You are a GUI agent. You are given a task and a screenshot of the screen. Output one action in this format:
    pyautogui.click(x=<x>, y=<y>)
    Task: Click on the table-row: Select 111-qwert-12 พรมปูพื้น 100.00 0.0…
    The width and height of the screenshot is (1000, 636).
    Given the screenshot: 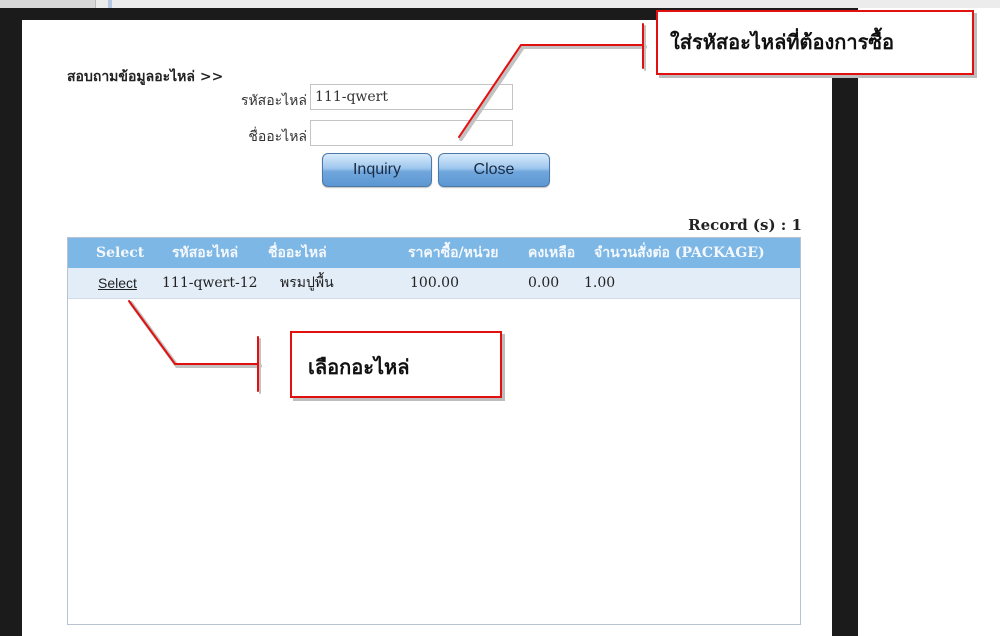 What is the action you would take?
    pyautogui.click(x=434, y=283)
    